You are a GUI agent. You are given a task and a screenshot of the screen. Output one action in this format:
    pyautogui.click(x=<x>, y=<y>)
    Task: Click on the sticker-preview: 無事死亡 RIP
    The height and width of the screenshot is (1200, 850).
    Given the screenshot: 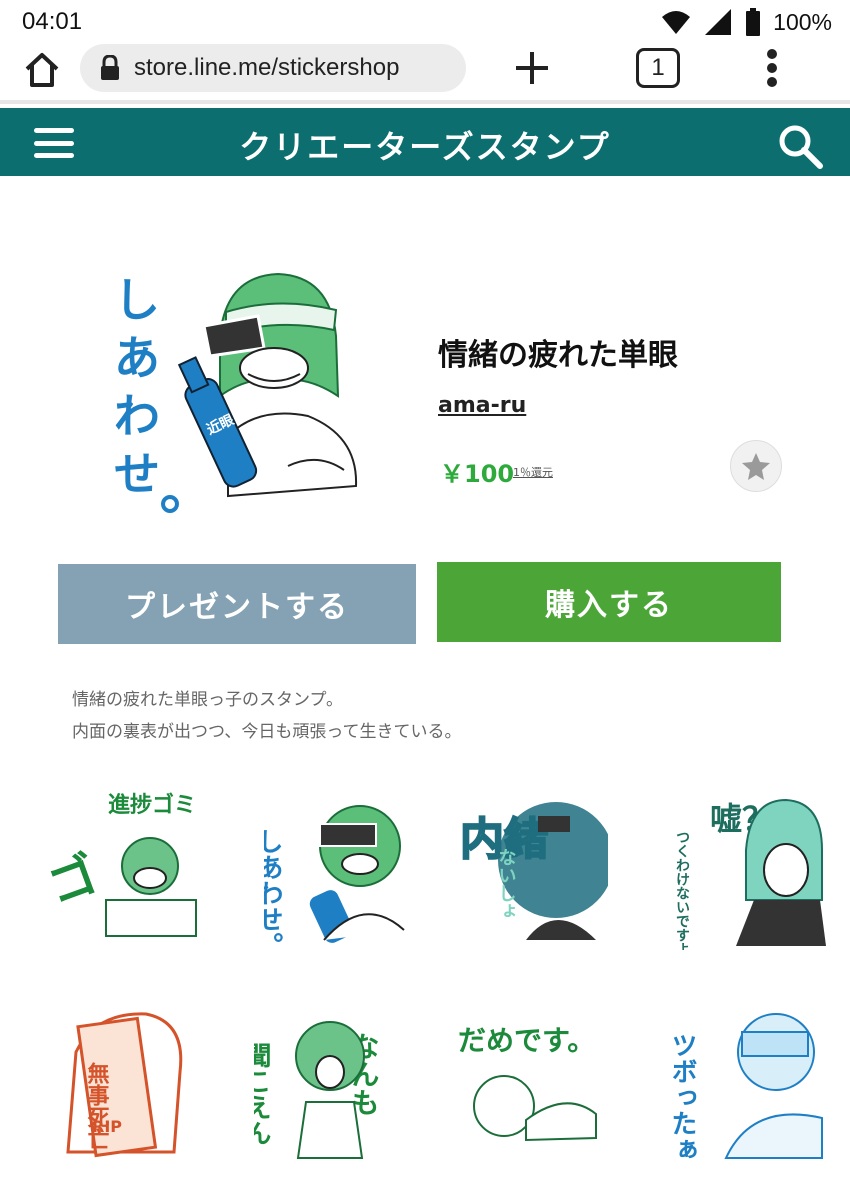 What is the action you would take?
    pyautogui.click(x=132, y=1082)
    